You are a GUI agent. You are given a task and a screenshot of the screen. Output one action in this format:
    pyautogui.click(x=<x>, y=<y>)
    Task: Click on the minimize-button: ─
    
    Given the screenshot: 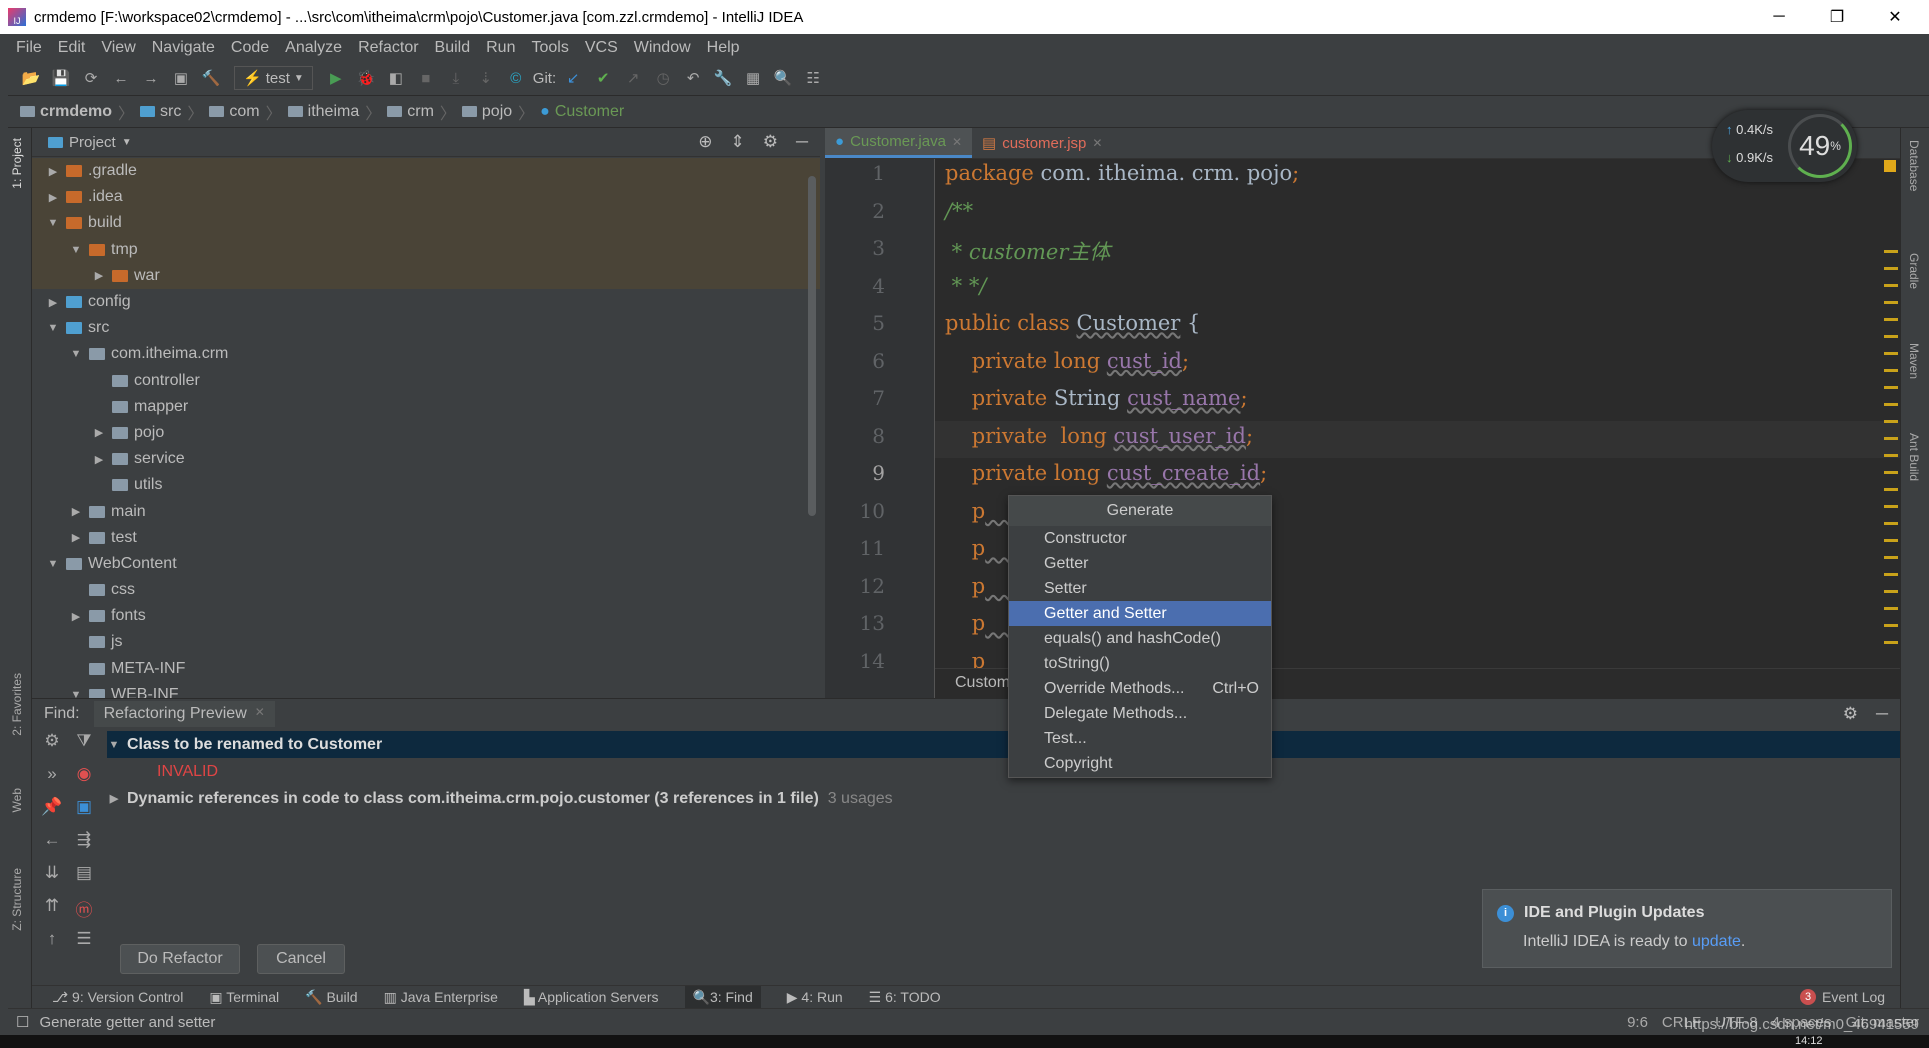 What is the action you would take?
    pyautogui.click(x=1779, y=17)
    